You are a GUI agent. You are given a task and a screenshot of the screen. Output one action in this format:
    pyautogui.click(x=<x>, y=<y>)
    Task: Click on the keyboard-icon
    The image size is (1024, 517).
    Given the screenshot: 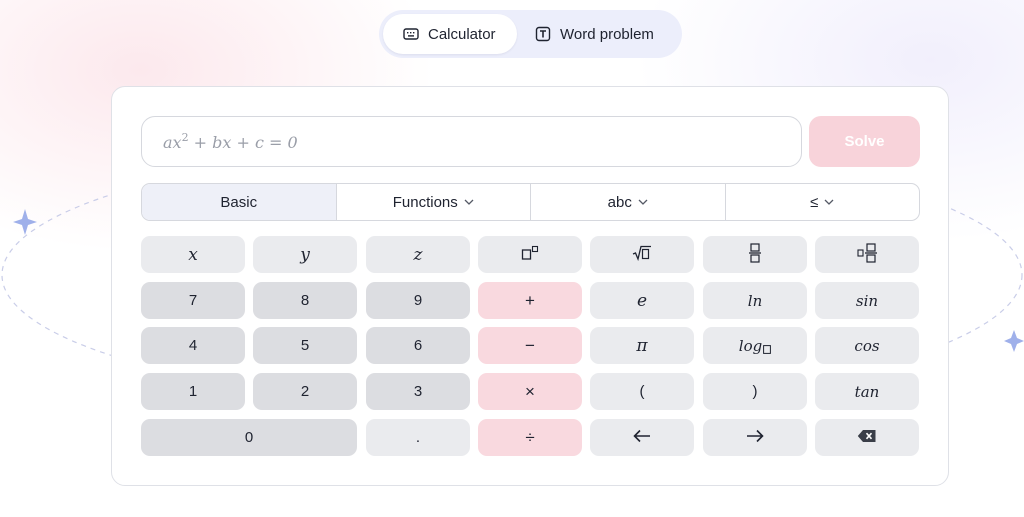 What is the action you would take?
    pyautogui.click(x=411, y=34)
    